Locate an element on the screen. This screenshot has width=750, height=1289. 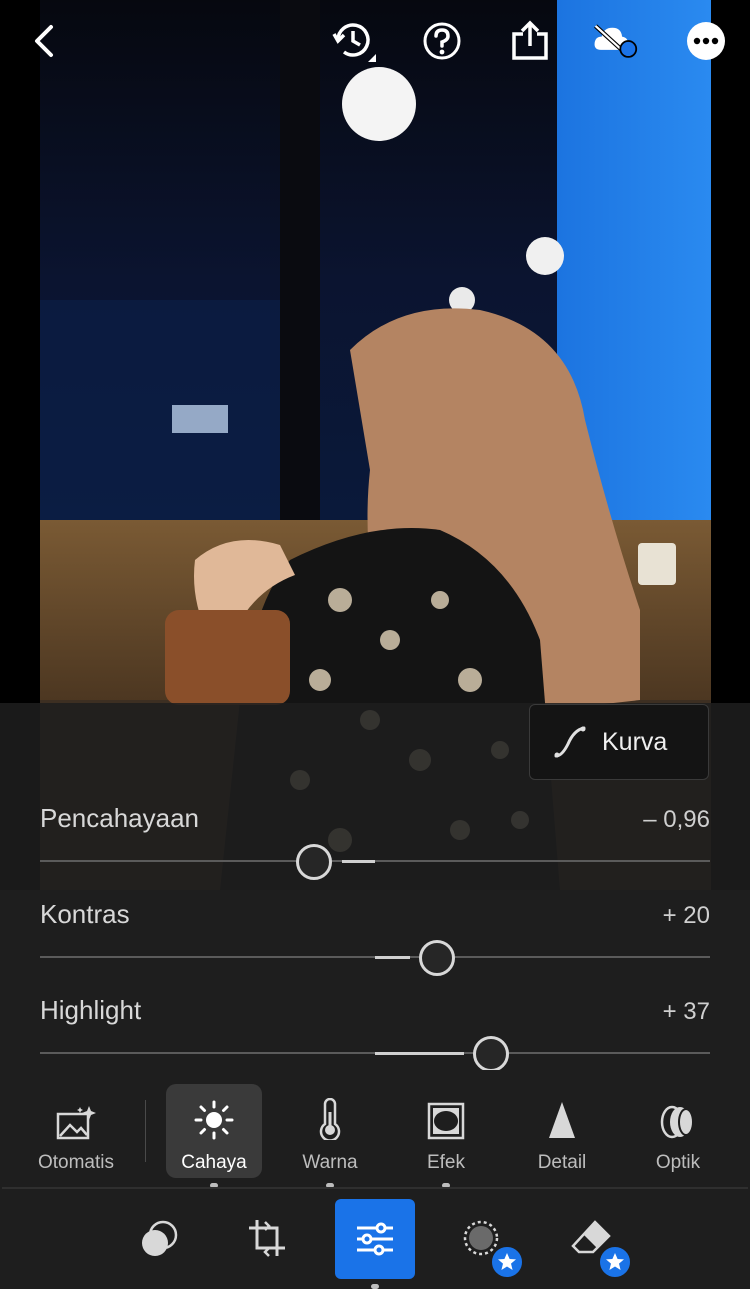
highlight-slider-fill is located at coordinates (419, 1053).